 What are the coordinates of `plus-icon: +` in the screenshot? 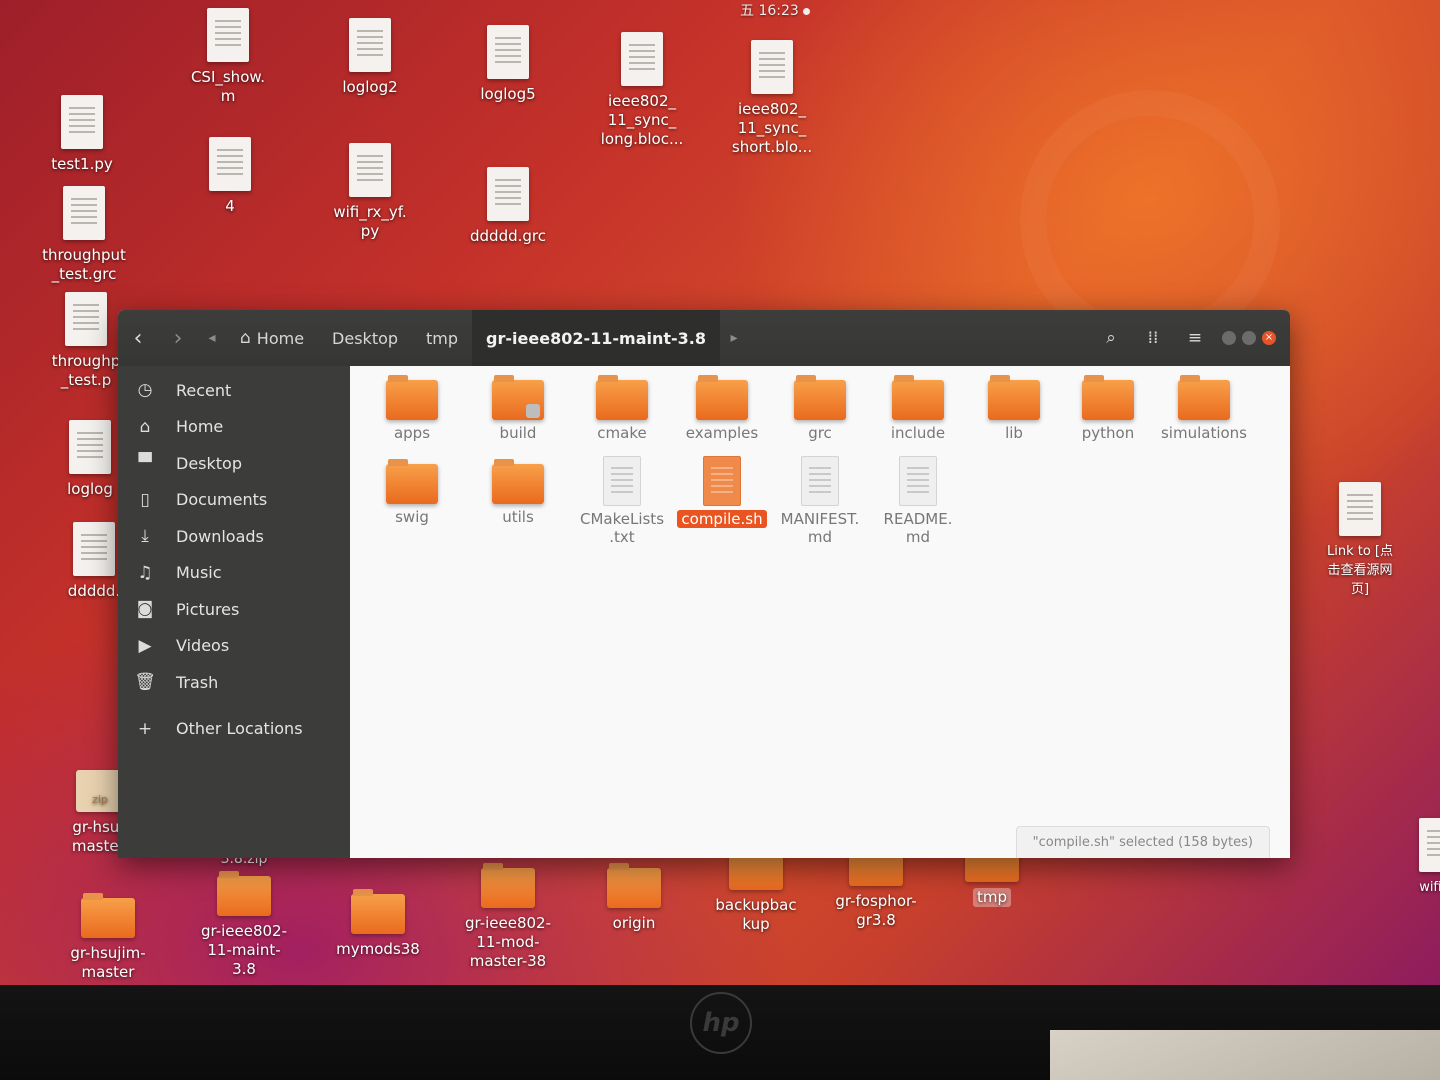 It's located at (145, 728).